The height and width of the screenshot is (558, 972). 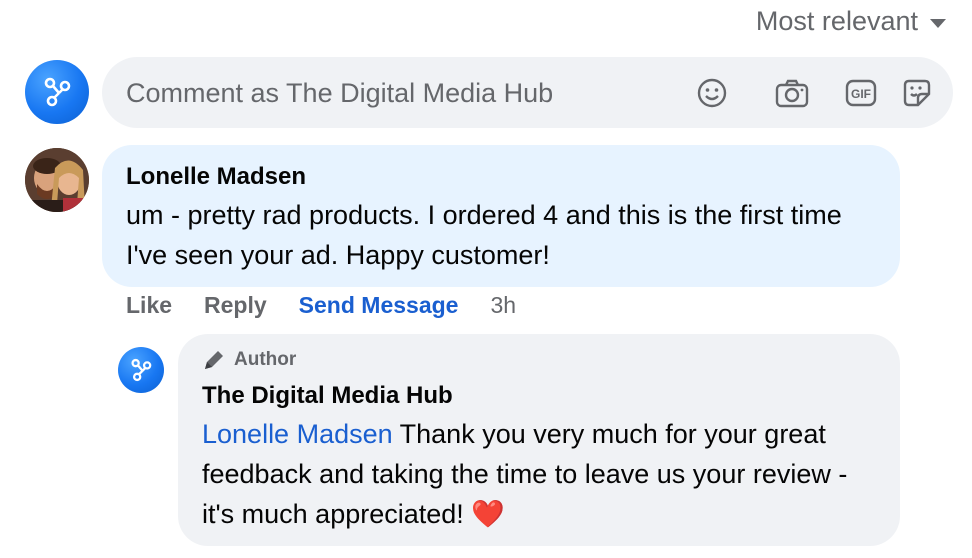 I want to click on like-button: Like, so click(x=149, y=305).